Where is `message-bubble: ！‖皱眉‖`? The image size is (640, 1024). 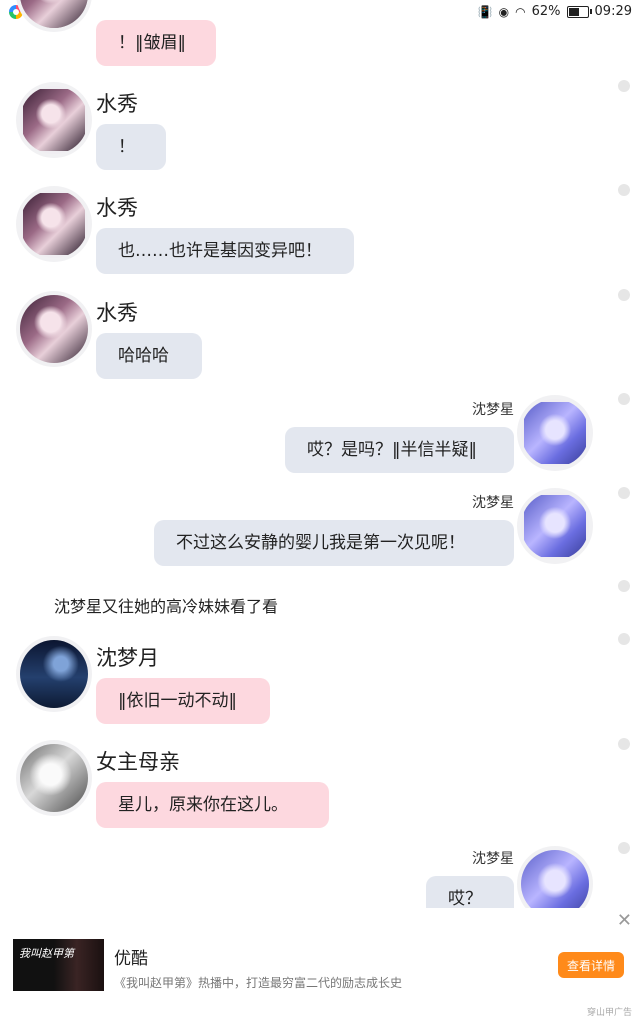
message-bubble: ！‖皱眉‖ is located at coordinates (156, 43).